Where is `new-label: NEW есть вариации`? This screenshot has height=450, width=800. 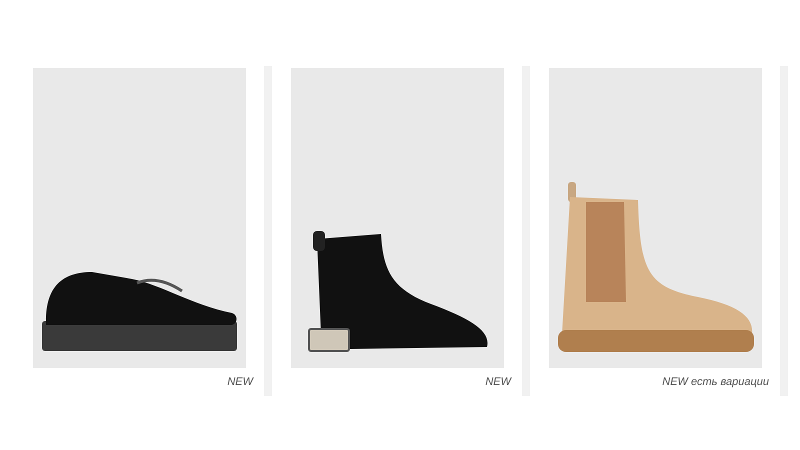
new-label: NEW есть вариации is located at coordinates (715, 383).